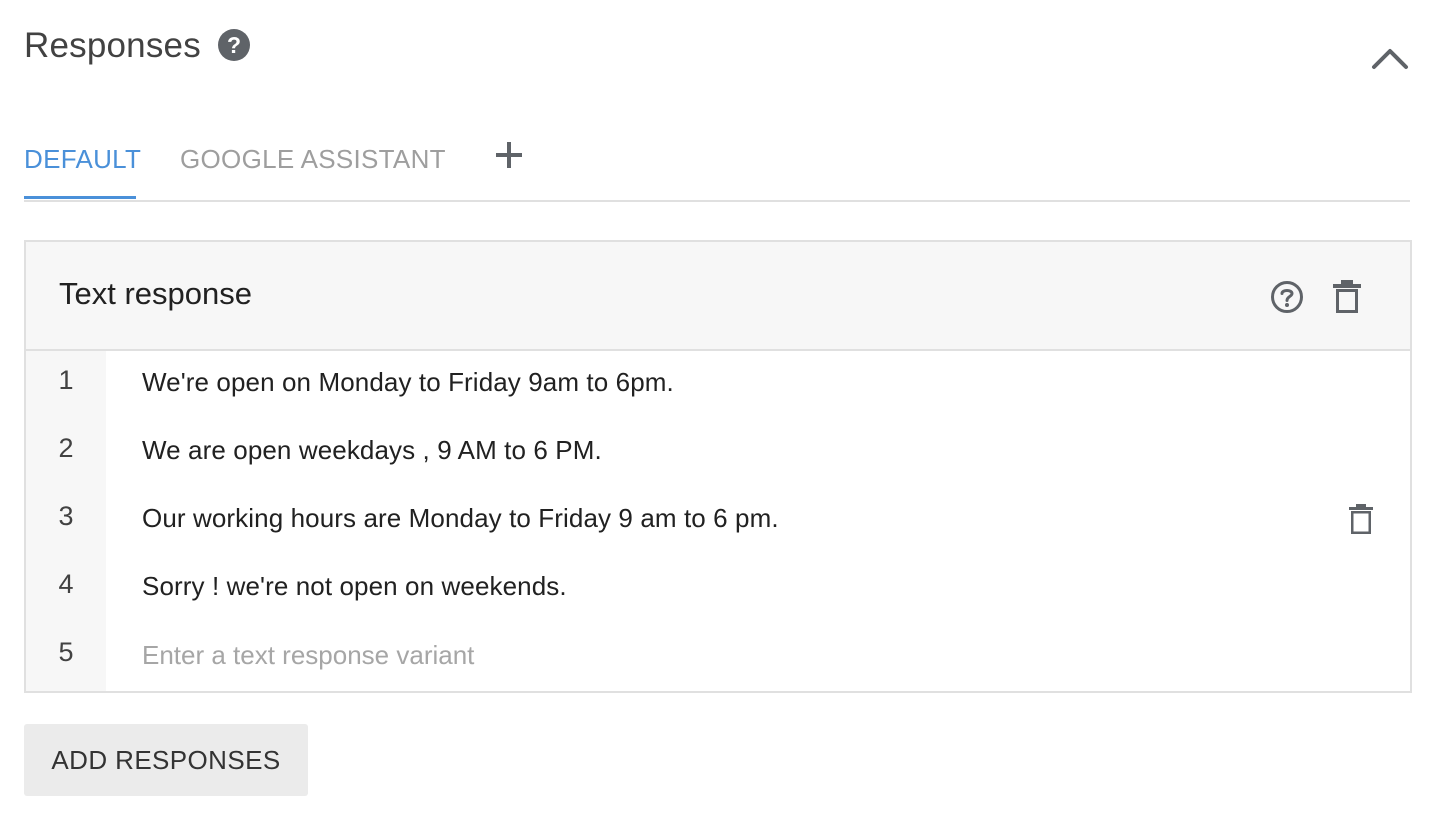 The image size is (1452, 820). Describe the element at coordinates (66, 652) in the screenshot. I see `row-number: 5` at that location.